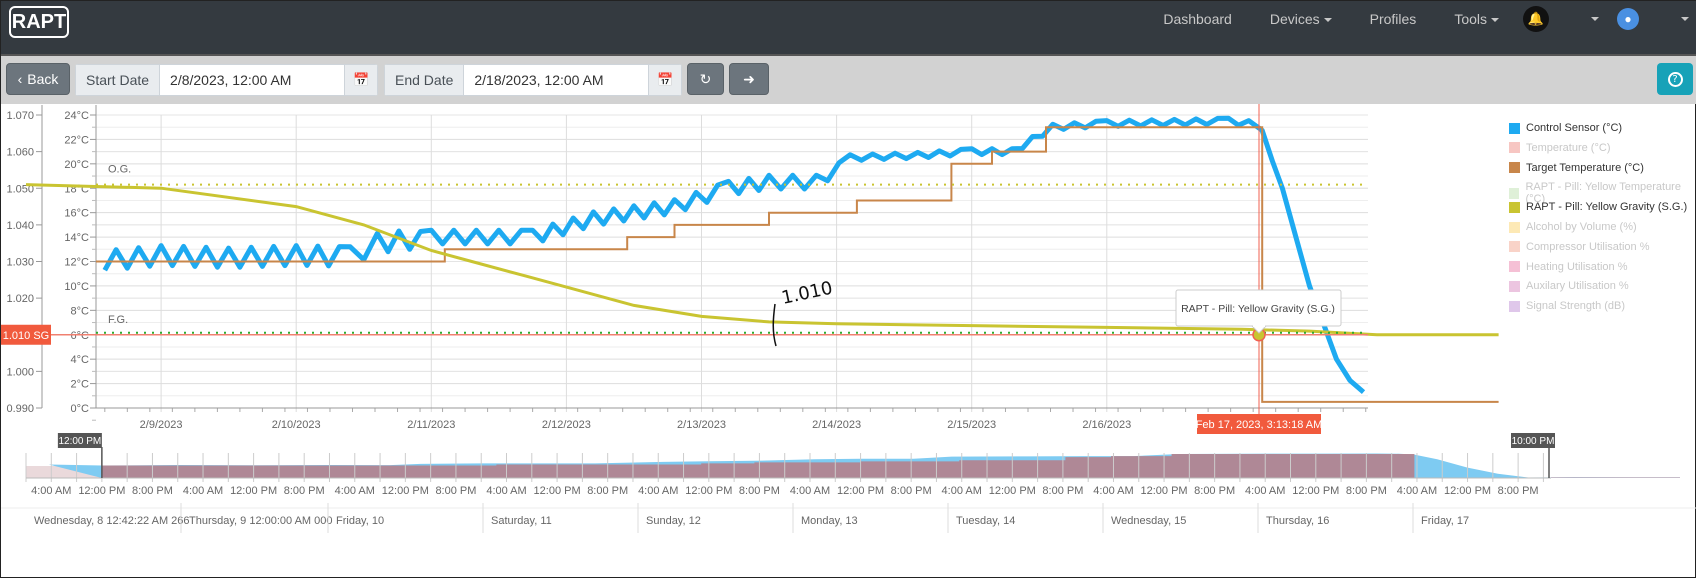  I want to click on navigator-day-label: Monday, 13, so click(829, 521).